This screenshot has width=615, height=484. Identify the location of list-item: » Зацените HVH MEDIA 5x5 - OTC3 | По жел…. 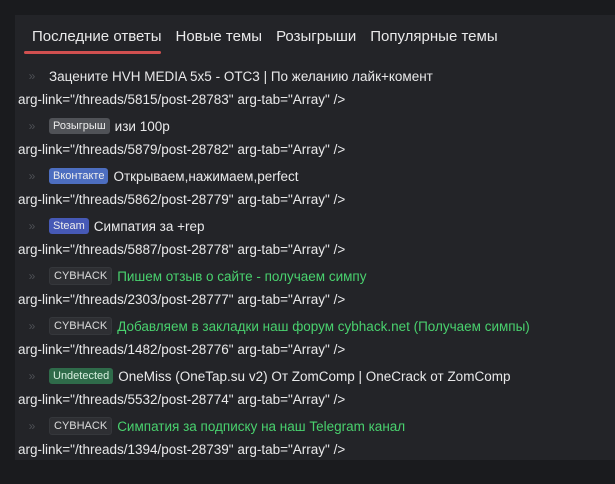
(315, 89).